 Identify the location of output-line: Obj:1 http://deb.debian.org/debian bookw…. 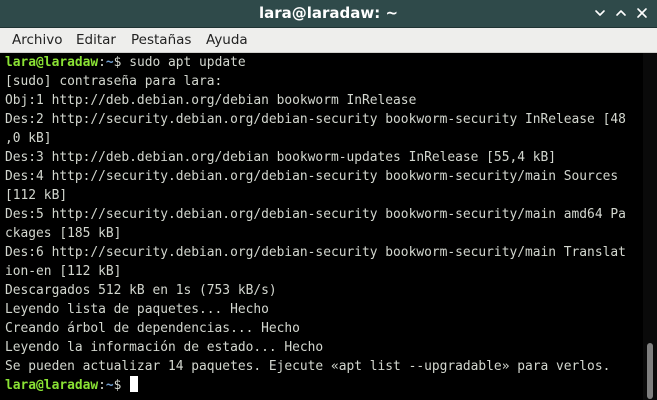
(211, 100).